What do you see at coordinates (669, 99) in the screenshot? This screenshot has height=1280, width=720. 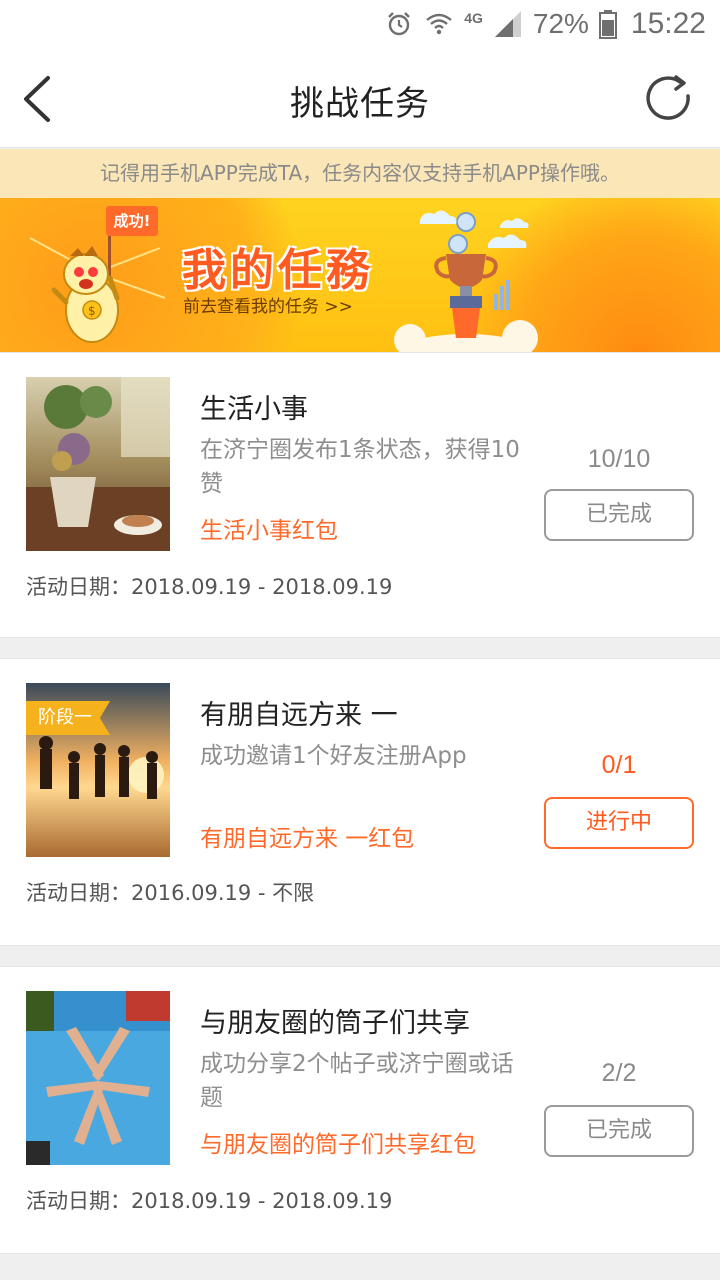 I see `refresh-icon` at bounding box center [669, 99].